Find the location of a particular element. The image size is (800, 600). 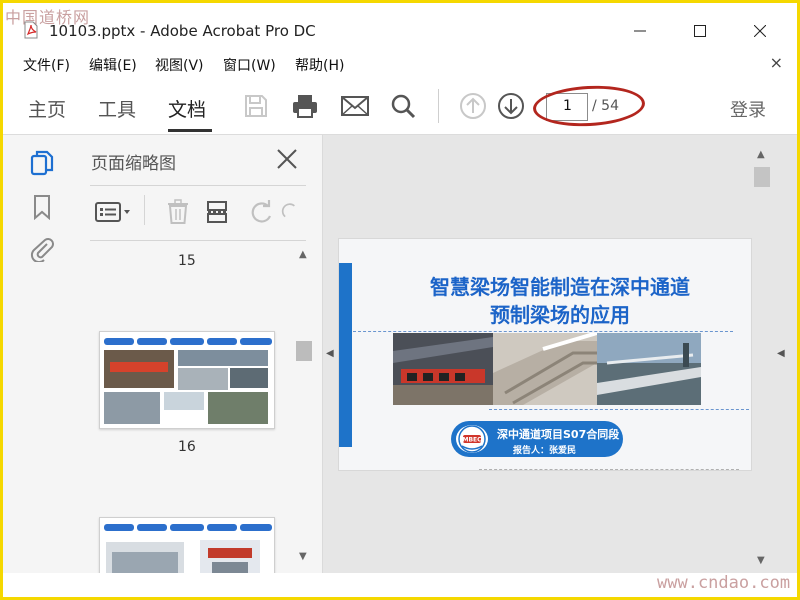

page-thumbnails-icon is located at coordinates (42, 163).